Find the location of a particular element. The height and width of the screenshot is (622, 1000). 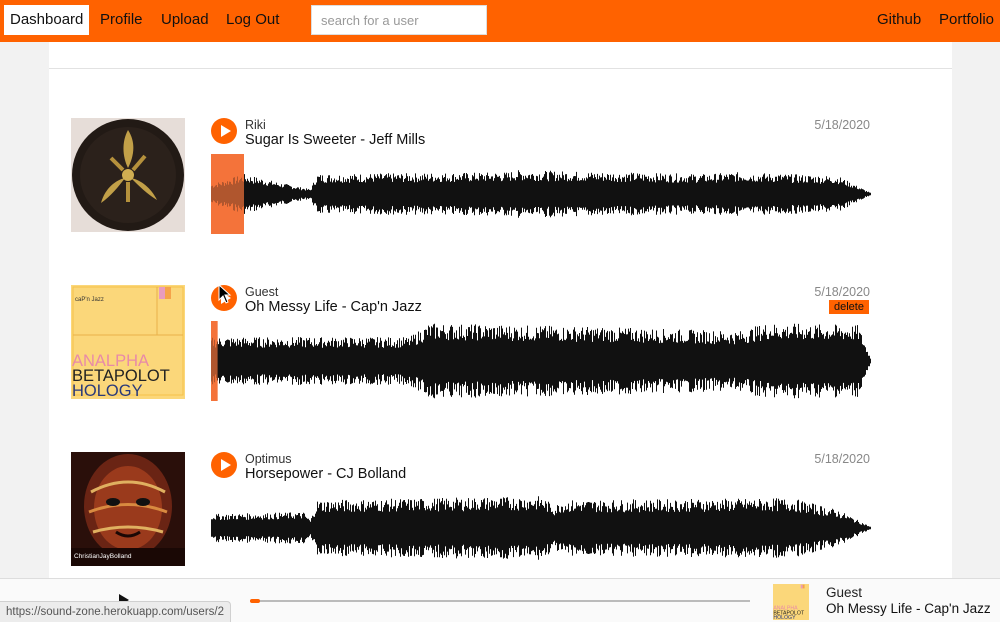

player-uploader: Guest is located at coordinates (844, 592).